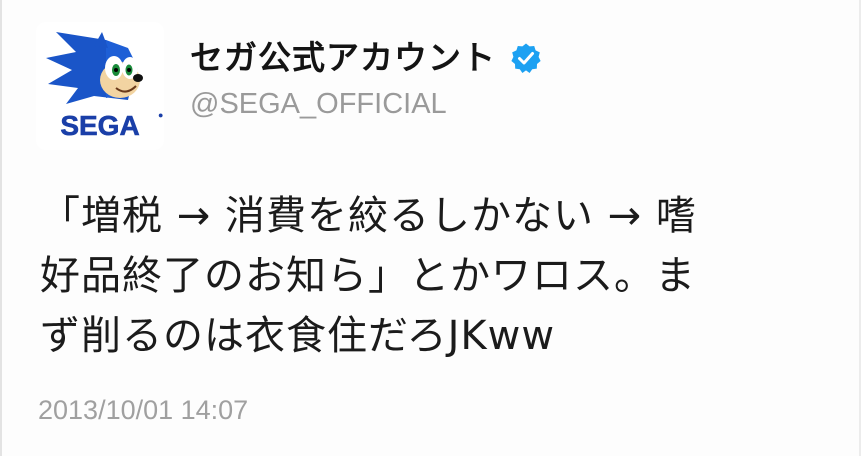 The image size is (861, 456). I want to click on sega-logo-text: SEGA, so click(99, 125).